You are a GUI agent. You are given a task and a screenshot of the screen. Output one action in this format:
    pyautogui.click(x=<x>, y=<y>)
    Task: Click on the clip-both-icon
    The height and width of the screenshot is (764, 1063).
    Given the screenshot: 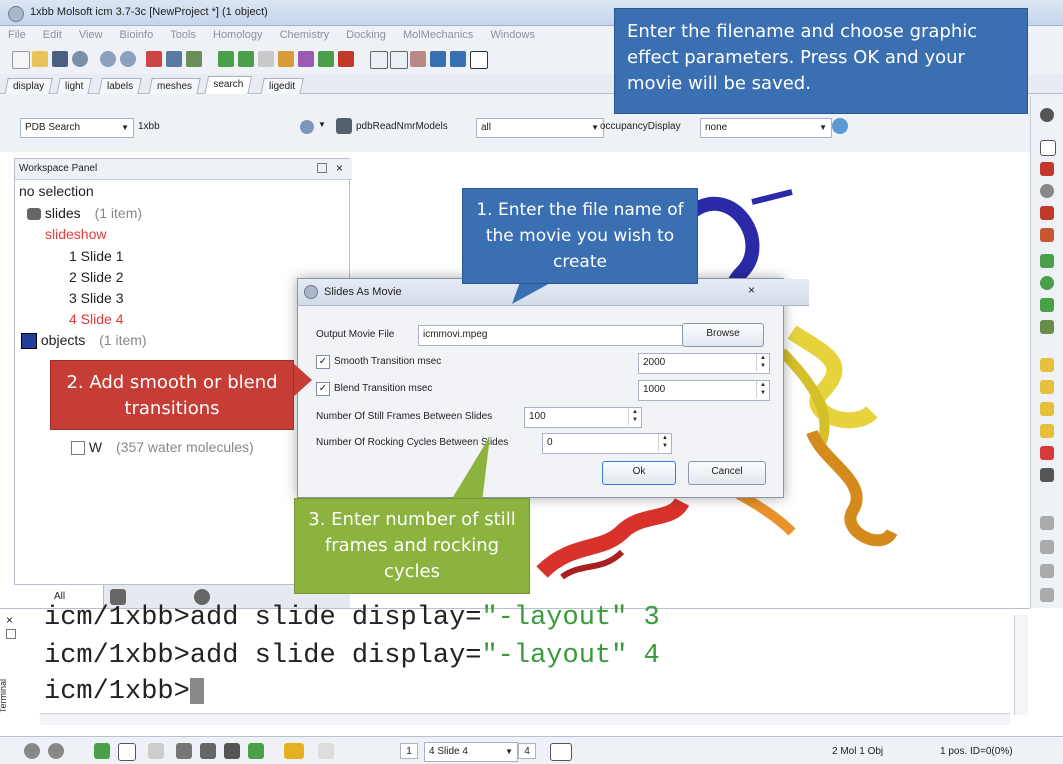 What is the action you would take?
    pyautogui.click(x=1047, y=409)
    